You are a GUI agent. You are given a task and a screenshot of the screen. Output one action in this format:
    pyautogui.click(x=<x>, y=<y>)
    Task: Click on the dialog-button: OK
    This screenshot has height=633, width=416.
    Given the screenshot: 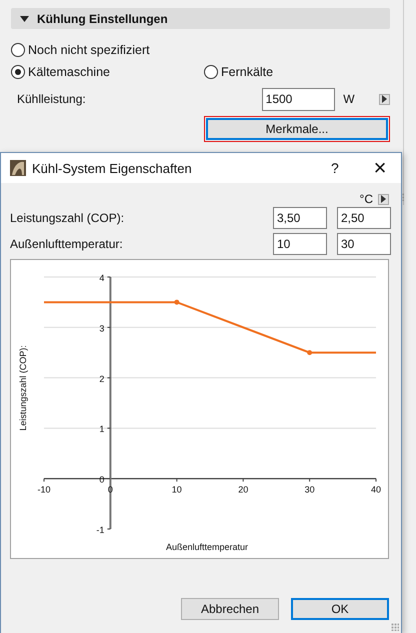 What is the action you would take?
    pyautogui.click(x=340, y=609)
    